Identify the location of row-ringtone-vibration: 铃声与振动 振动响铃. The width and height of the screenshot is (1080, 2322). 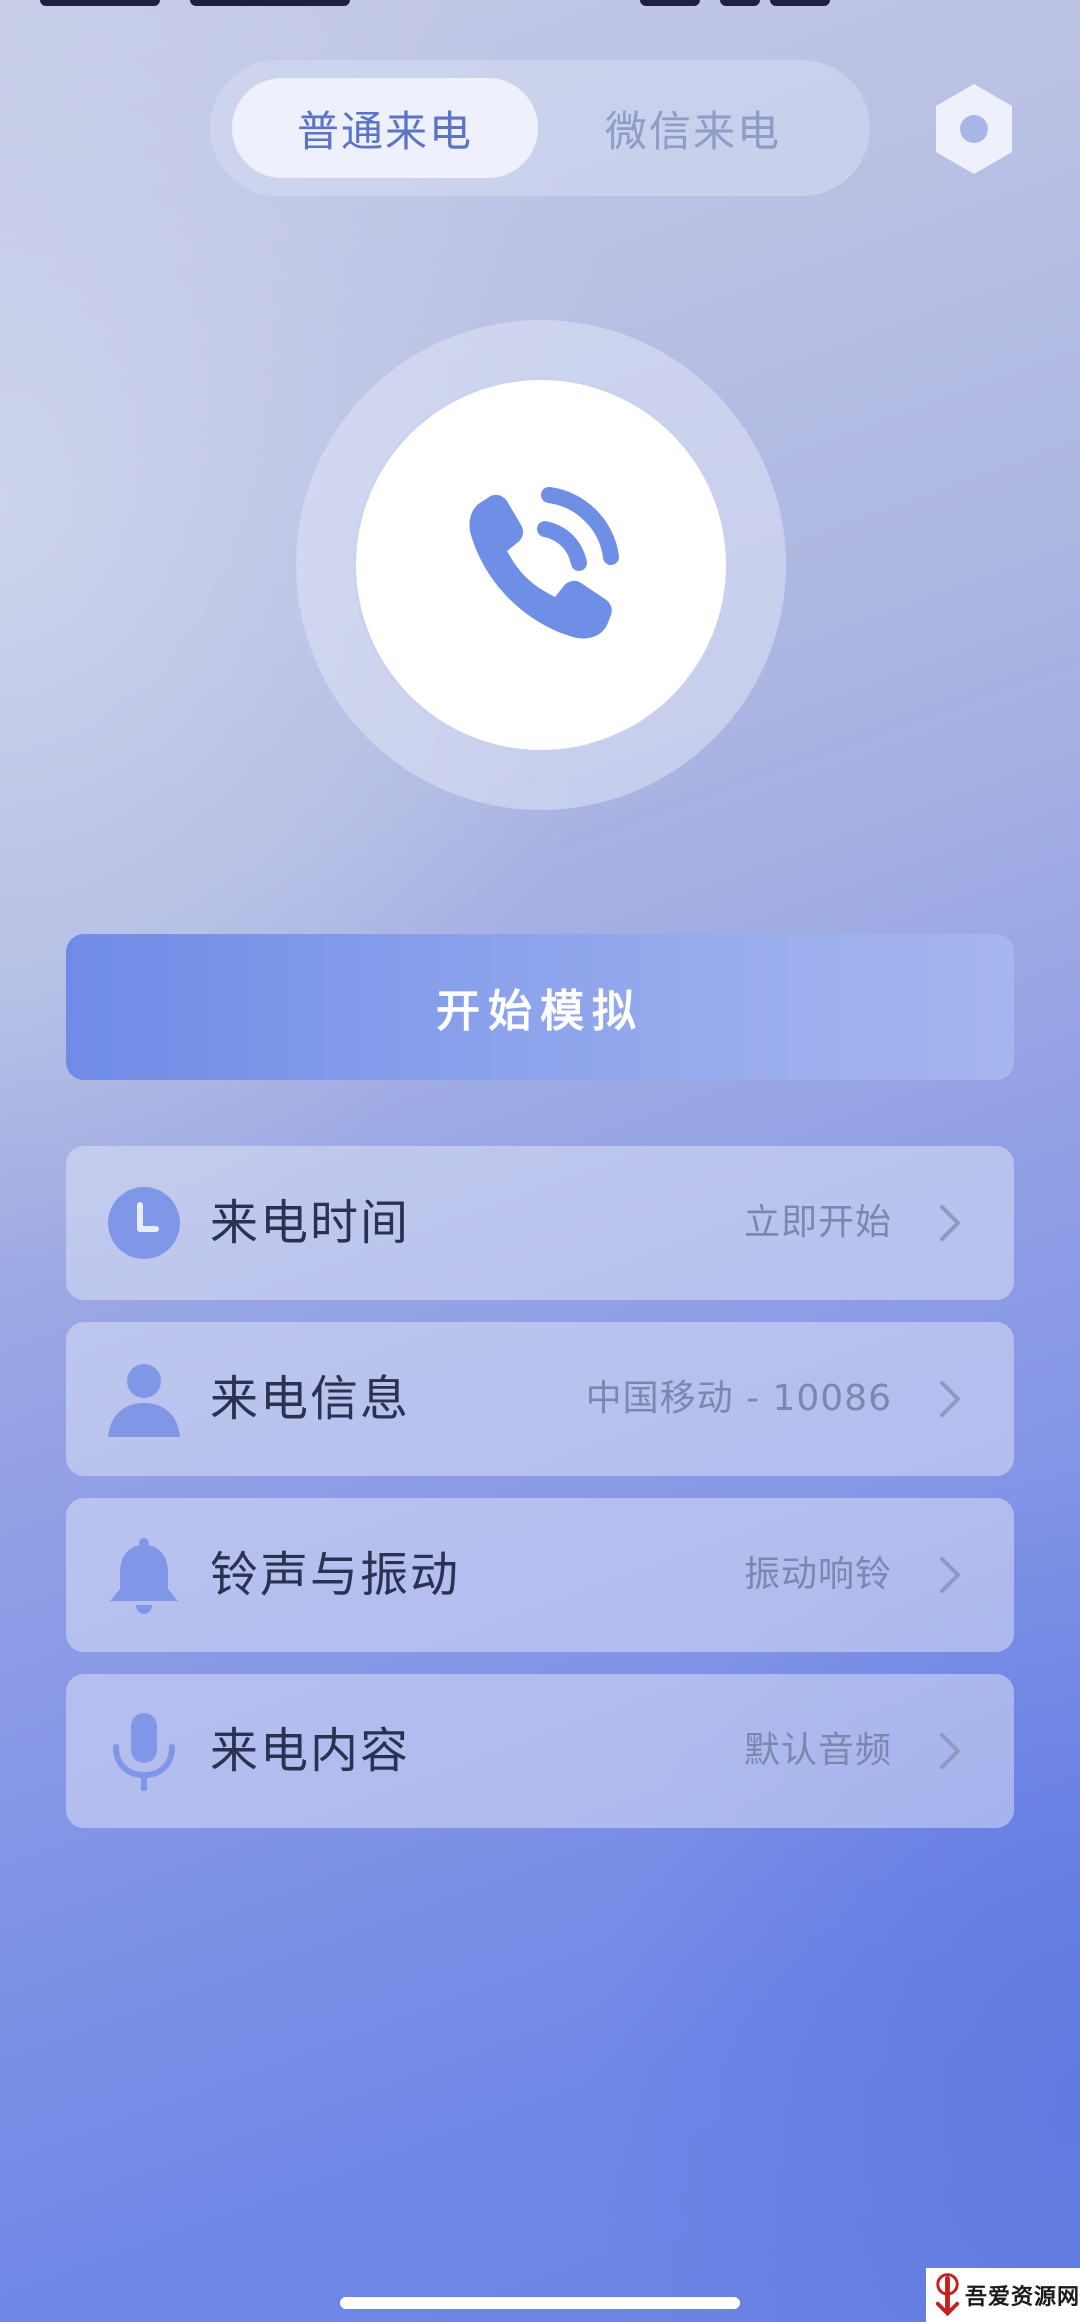
(540, 1575).